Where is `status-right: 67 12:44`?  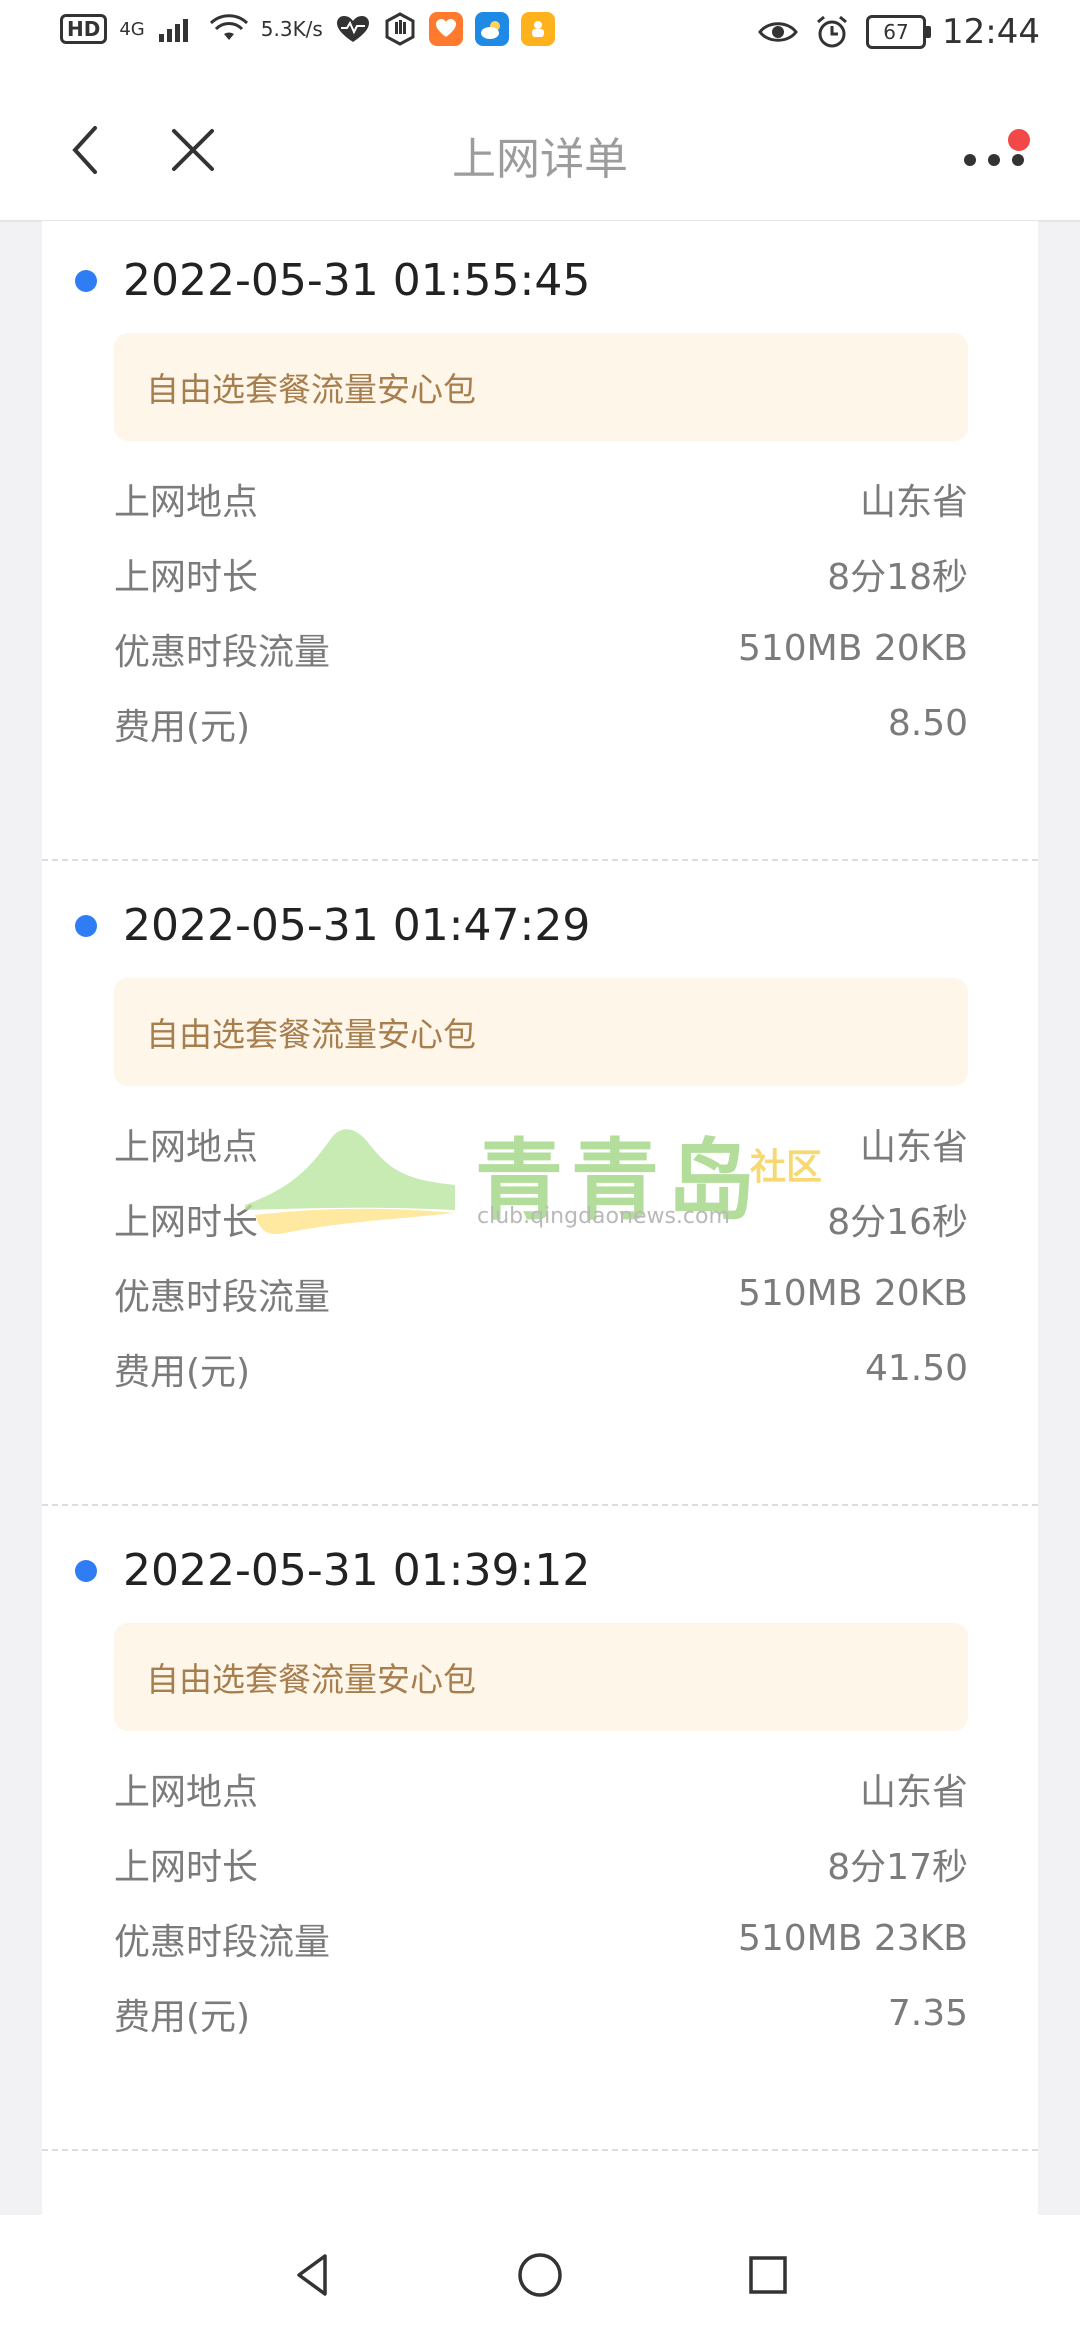
status-right: 67 12:44 is located at coordinates (899, 32).